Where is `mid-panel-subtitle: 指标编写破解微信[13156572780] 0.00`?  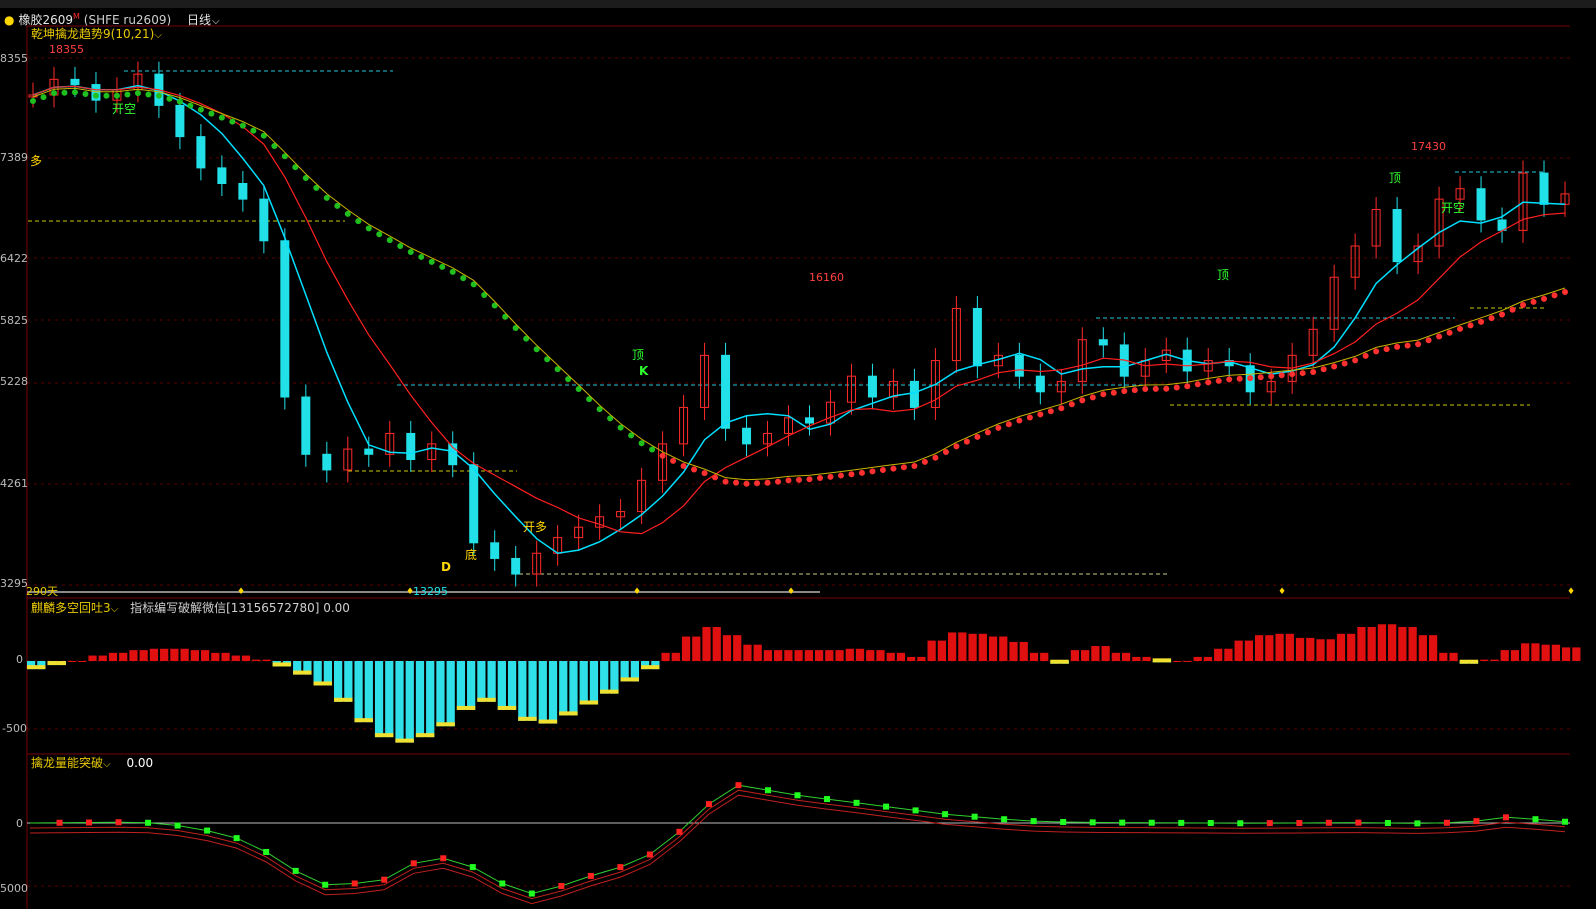 mid-panel-subtitle: 指标编写破解微信[13156572780] 0.00 is located at coordinates (240, 608).